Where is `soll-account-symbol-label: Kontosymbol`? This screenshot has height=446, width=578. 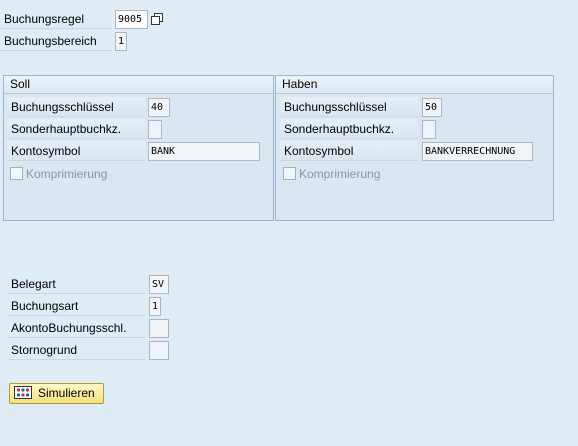
soll-account-symbol-label: Kontosymbol is located at coordinates (76, 151).